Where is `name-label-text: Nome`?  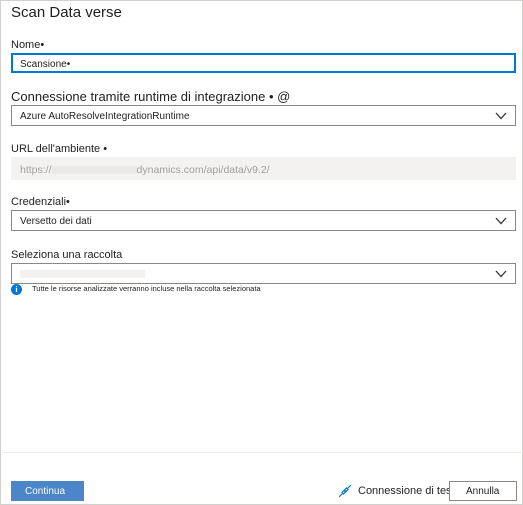
name-label-text: Nome is located at coordinates (26, 45).